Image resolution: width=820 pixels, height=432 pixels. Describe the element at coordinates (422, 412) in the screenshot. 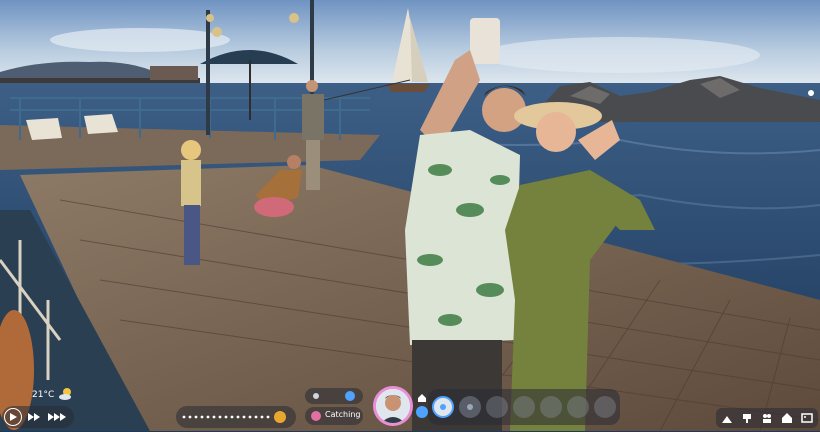

I see `relationship-small-icon` at that location.